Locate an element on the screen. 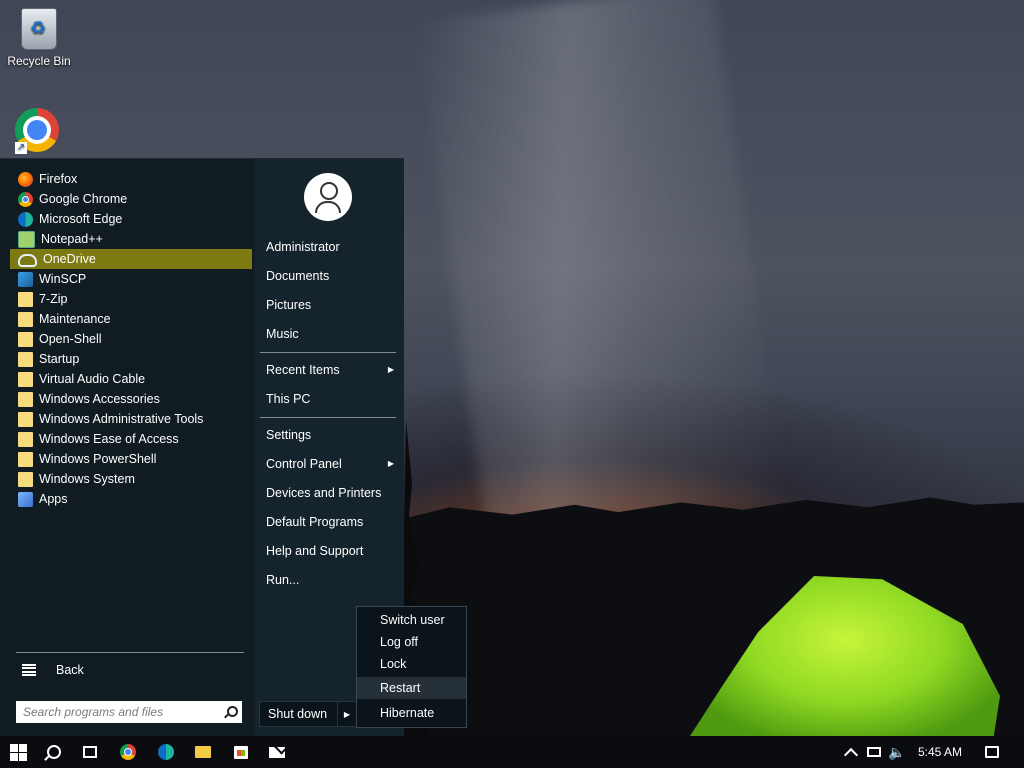  menu-item-recent-items: Recent Items ▶ is located at coordinates (331, 370).